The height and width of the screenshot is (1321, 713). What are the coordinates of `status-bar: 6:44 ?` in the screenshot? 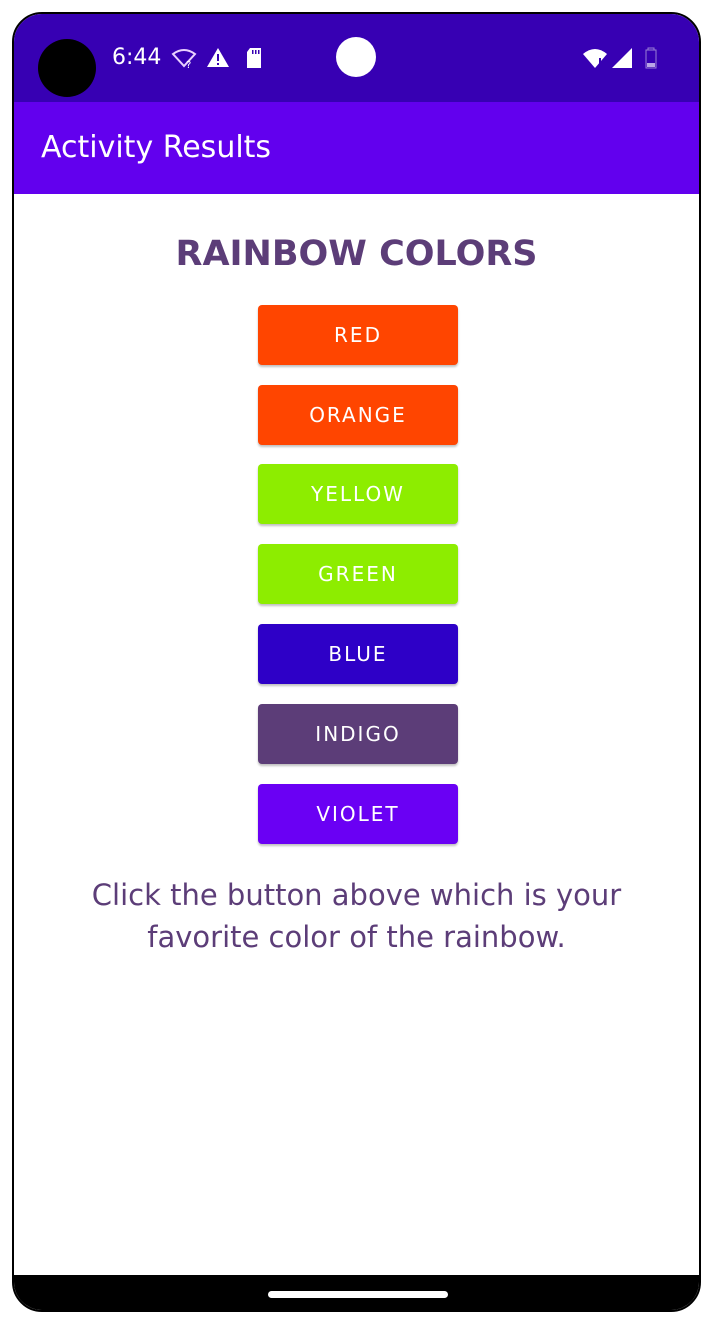 It's located at (356, 58).